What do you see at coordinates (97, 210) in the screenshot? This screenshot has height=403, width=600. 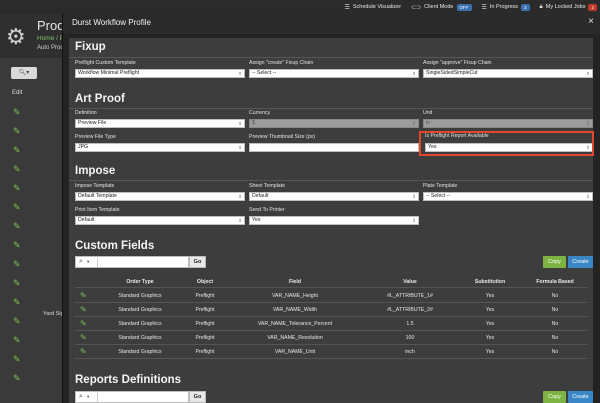 I see `field-label: Print Item Template` at bounding box center [97, 210].